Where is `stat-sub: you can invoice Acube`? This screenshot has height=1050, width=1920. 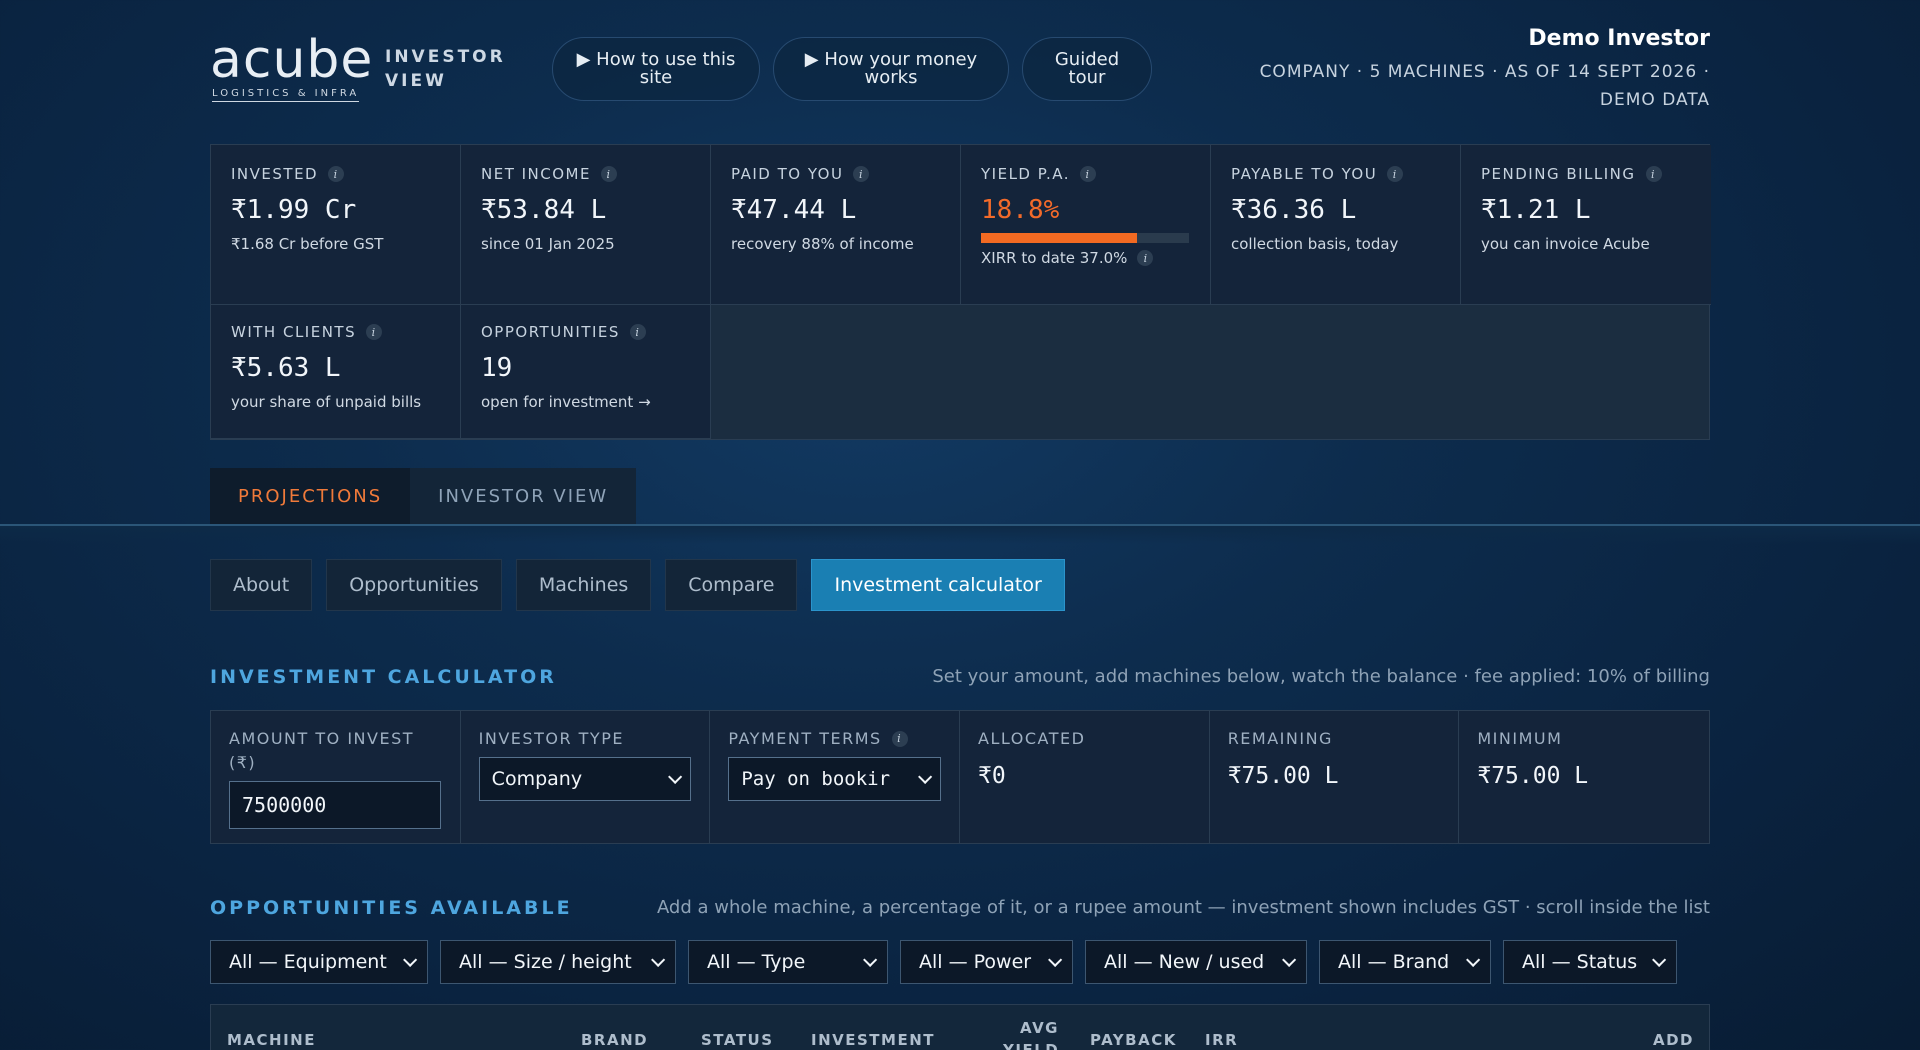 stat-sub: you can invoice Acube is located at coordinates (1565, 244).